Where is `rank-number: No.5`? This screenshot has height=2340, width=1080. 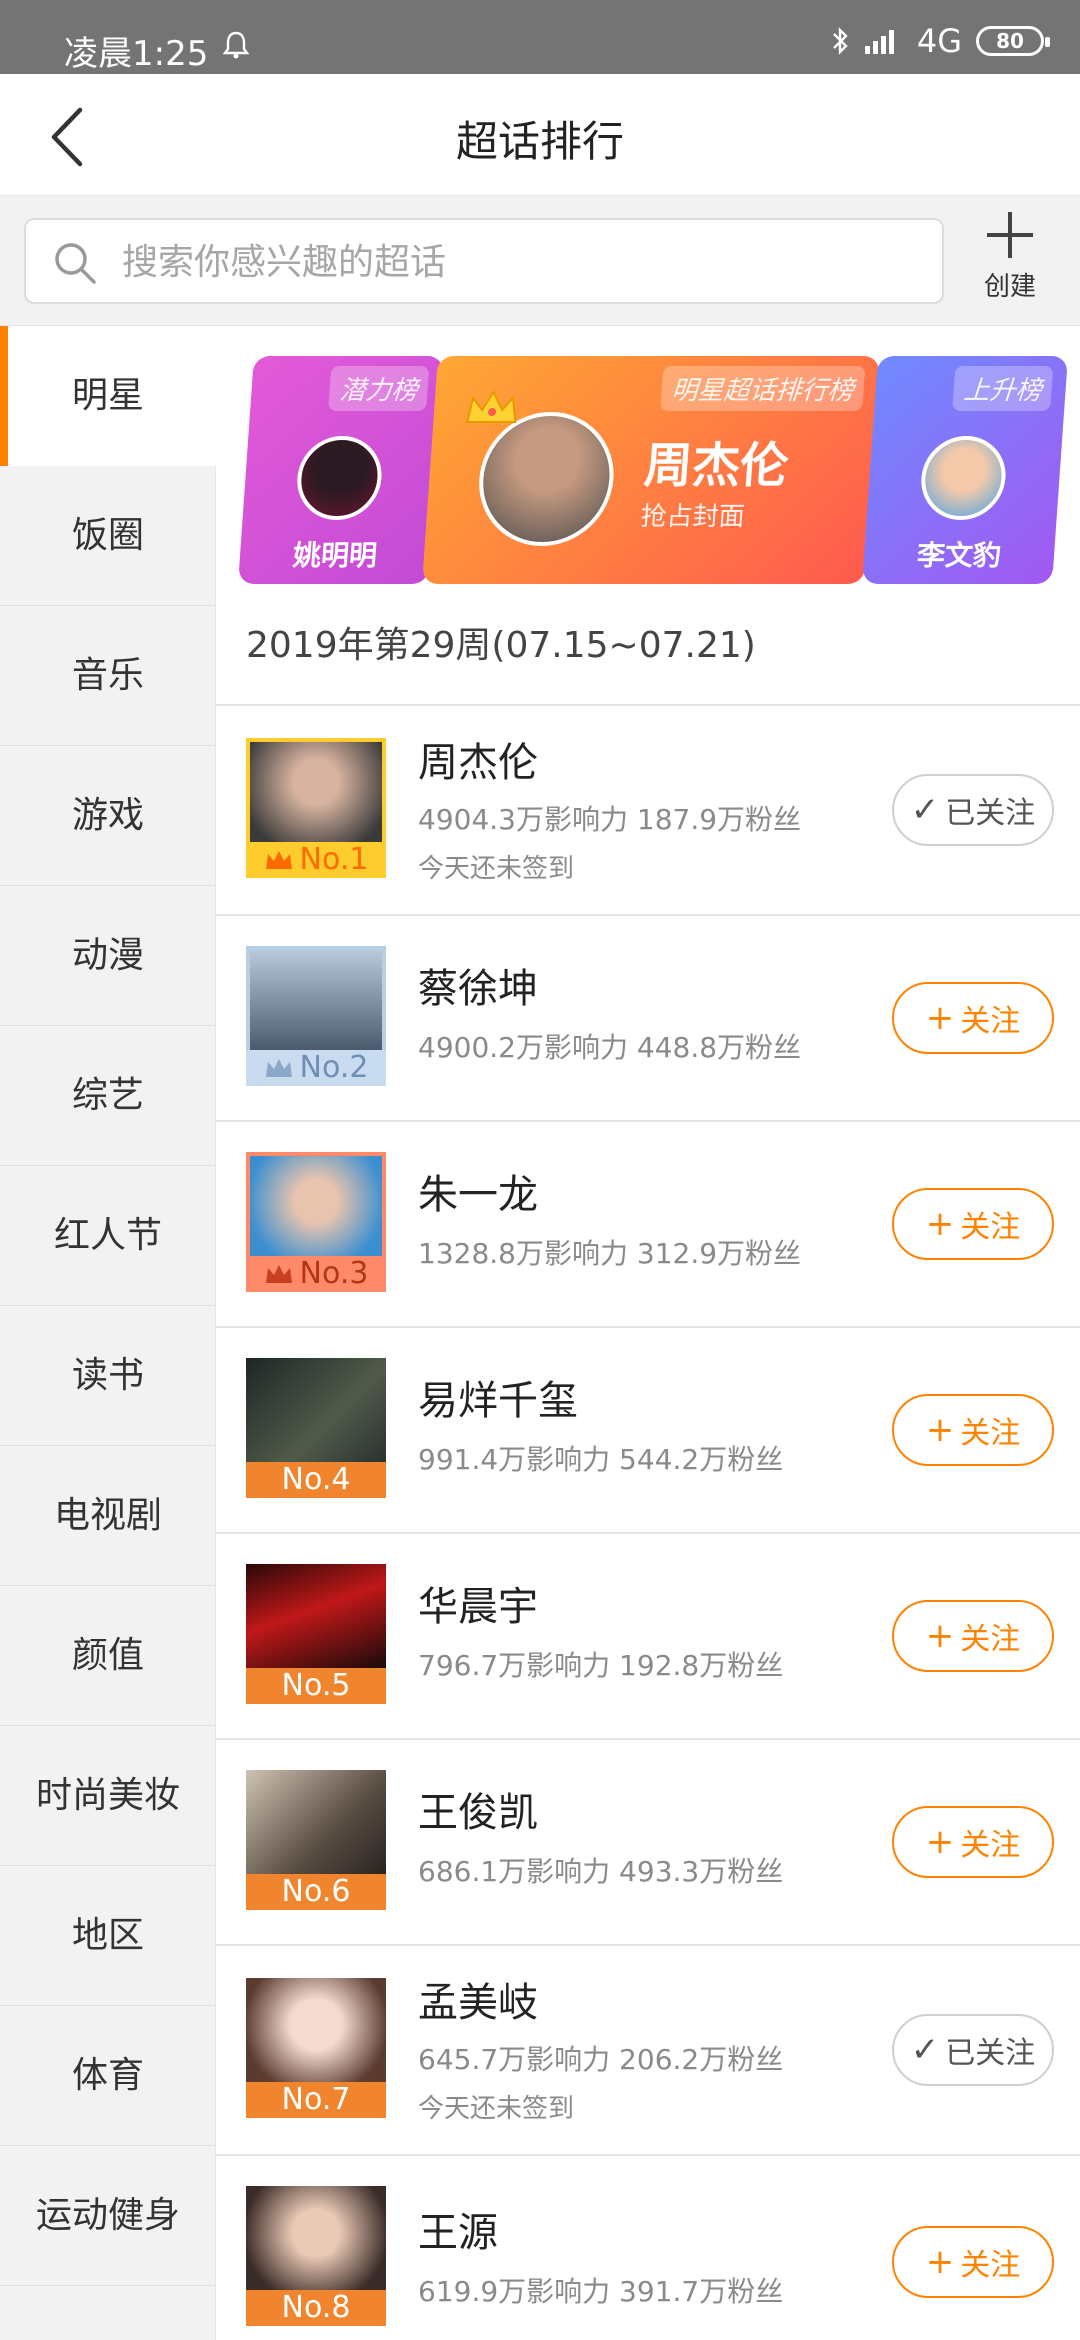 rank-number: No.5 is located at coordinates (316, 1685).